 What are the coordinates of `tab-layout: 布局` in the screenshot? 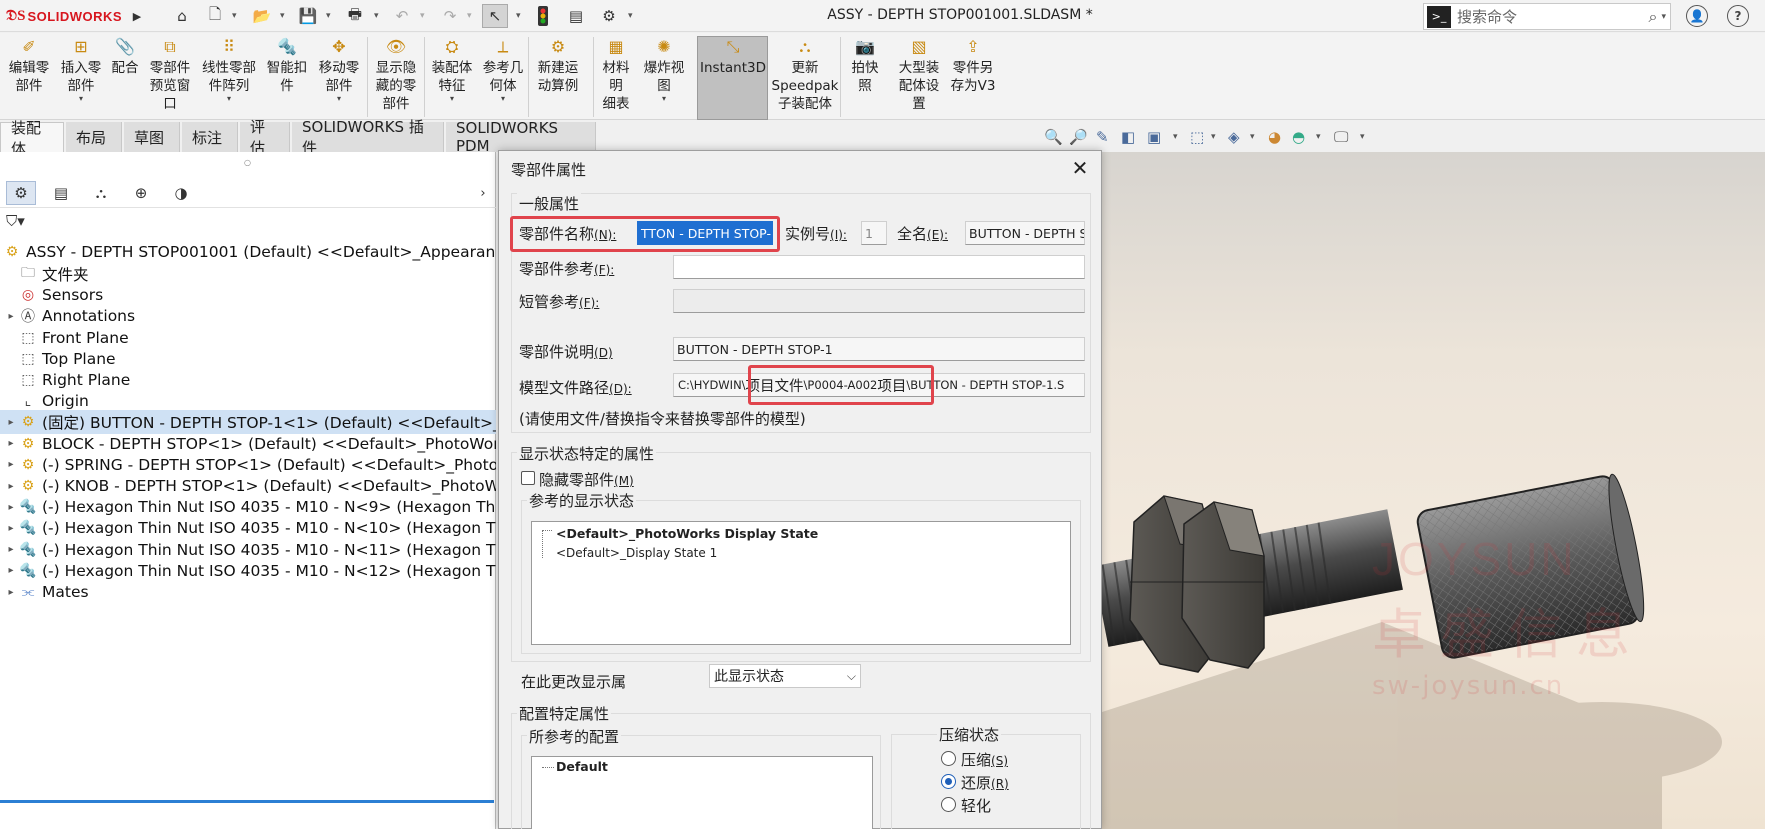 It's located at (94, 137).